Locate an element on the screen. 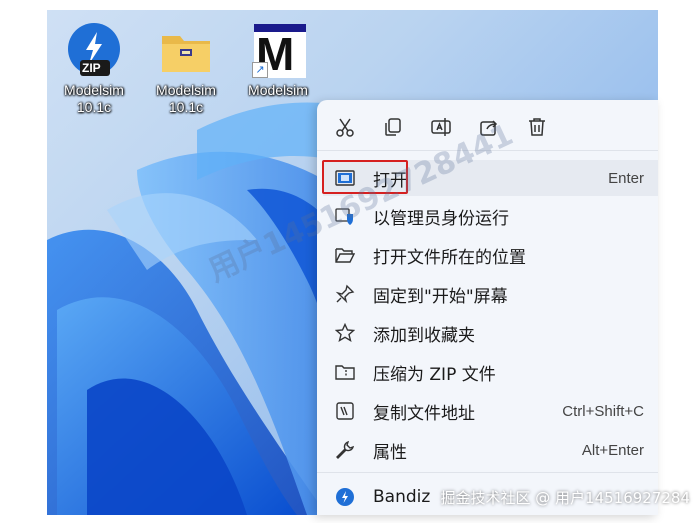 The height and width of the screenshot is (523, 700). wrench-icon is located at coordinates (345, 450).